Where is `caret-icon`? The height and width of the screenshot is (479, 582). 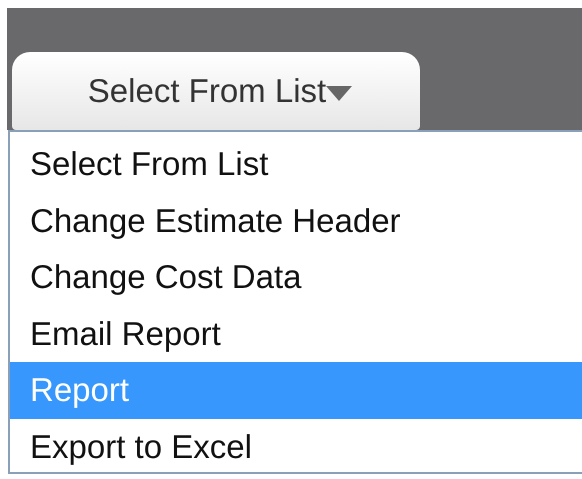 caret-icon is located at coordinates (339, 94).